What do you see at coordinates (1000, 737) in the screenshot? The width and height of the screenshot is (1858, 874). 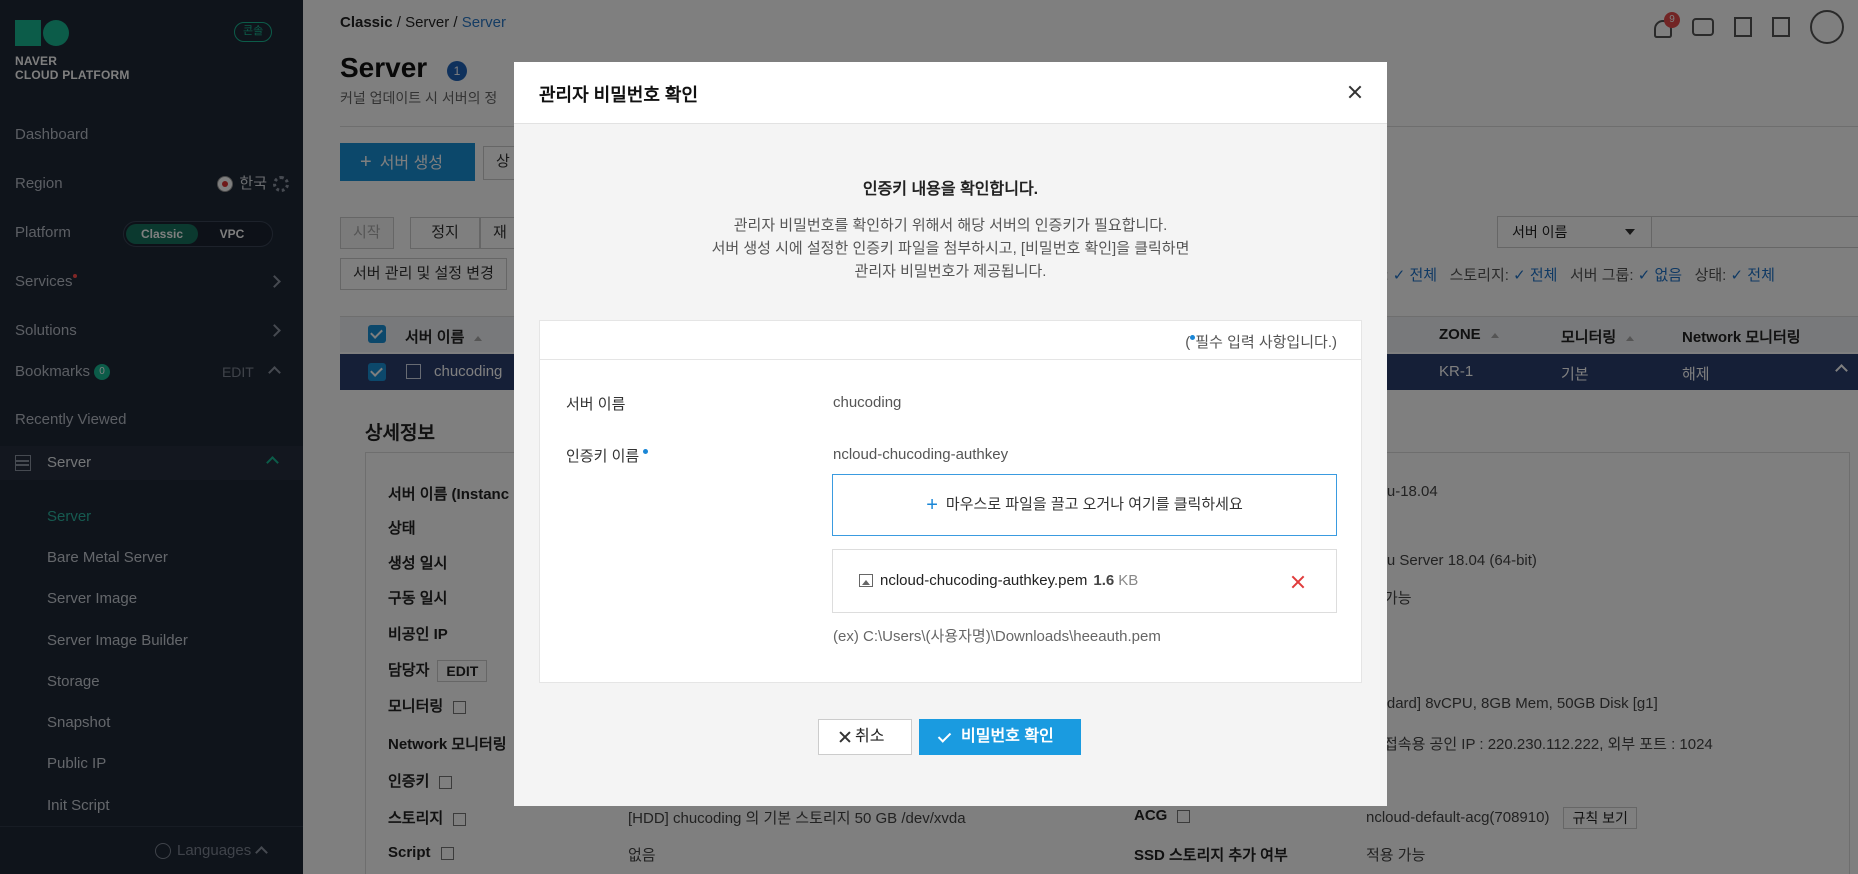 I see `confirm-password-button: 비밀번호 확인` at bounding box center [1000, 737].